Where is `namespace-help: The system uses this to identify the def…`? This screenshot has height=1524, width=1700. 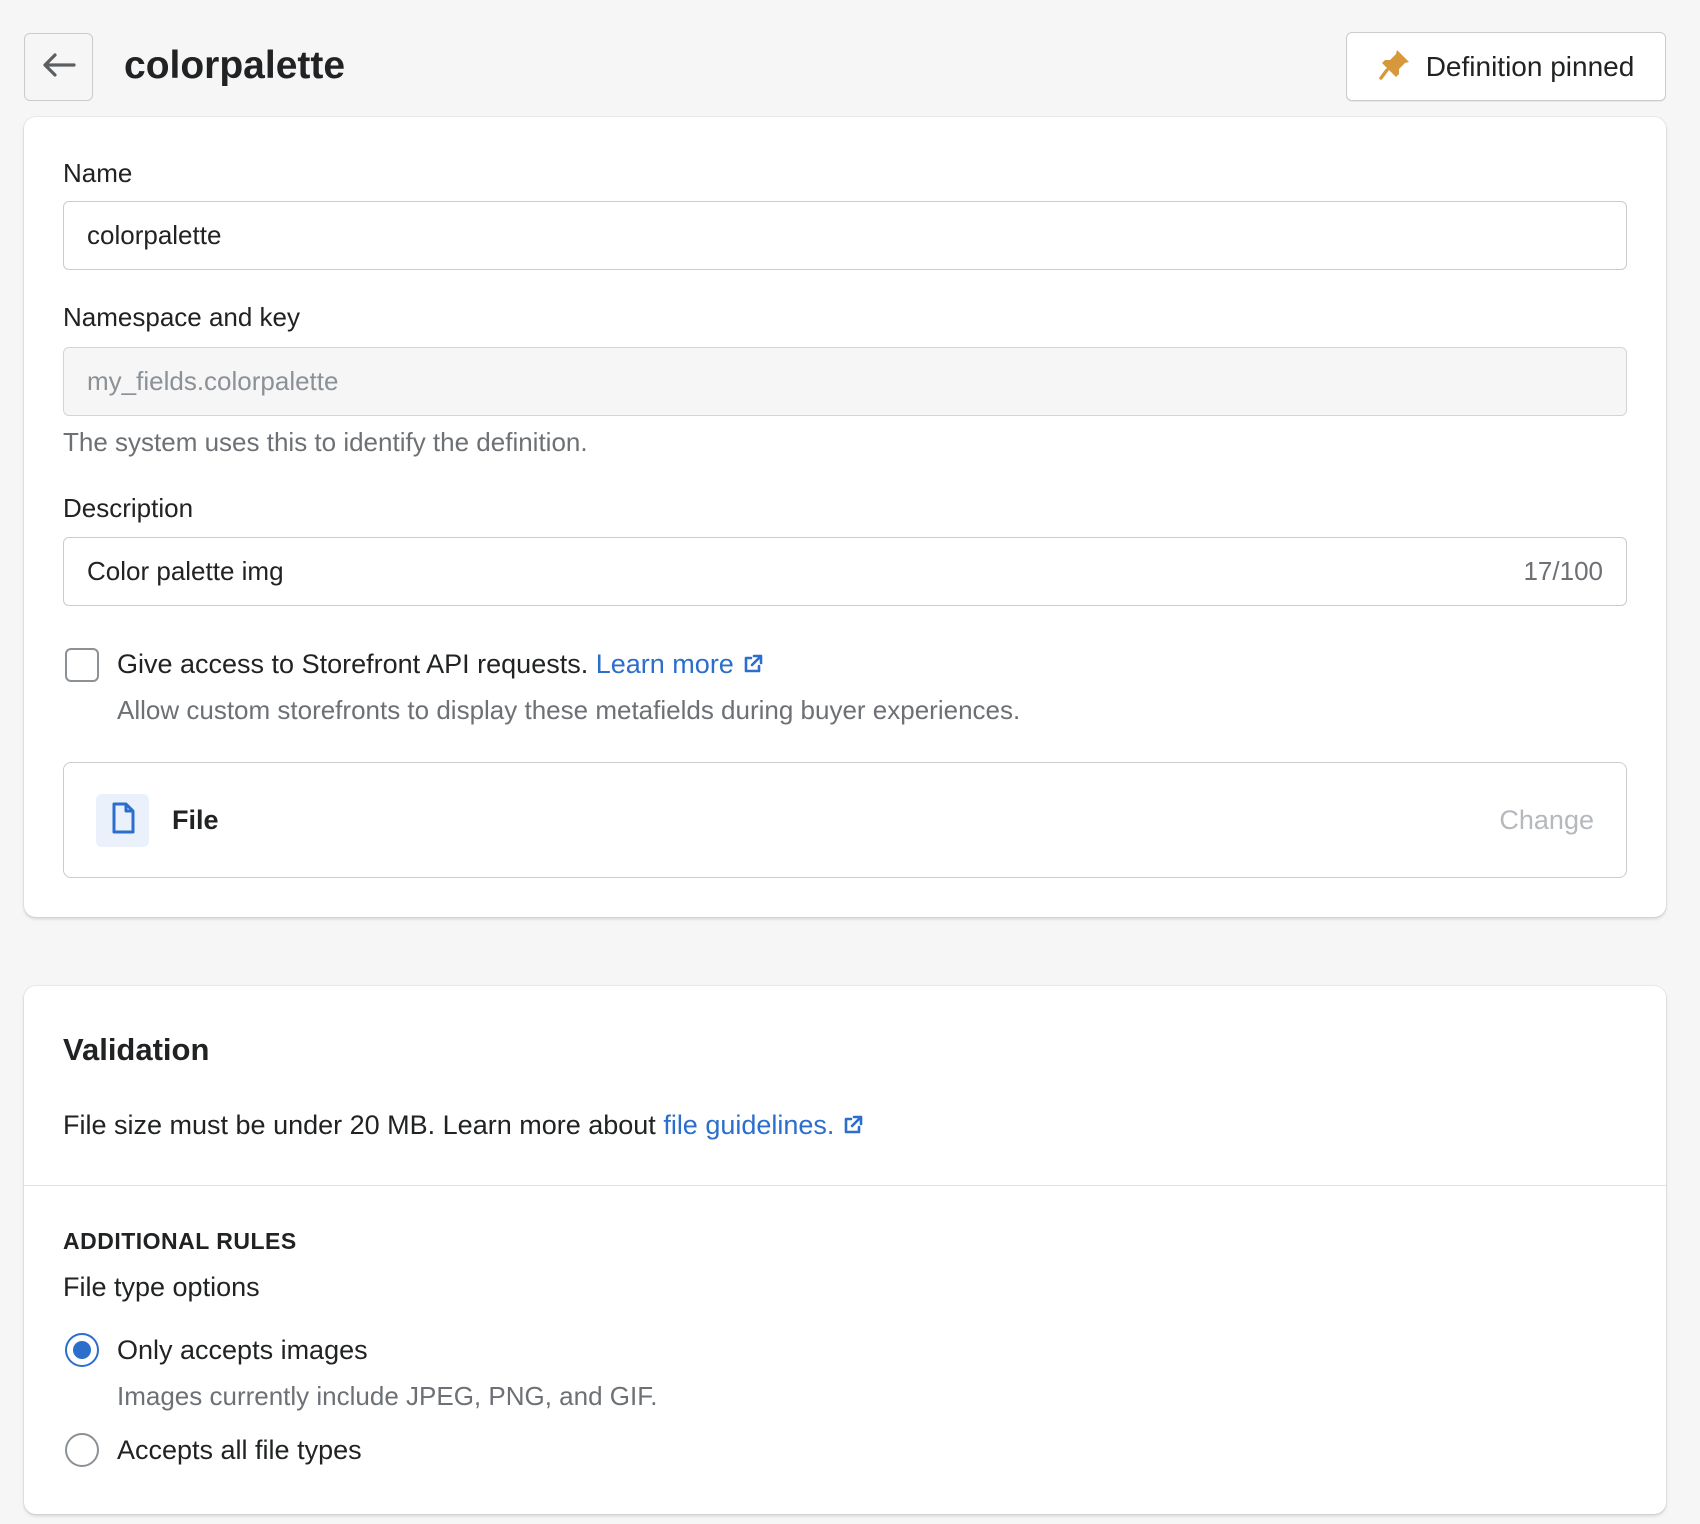 namespace-help: The system uses this to identify the def… is located at coordinates (325, 442).